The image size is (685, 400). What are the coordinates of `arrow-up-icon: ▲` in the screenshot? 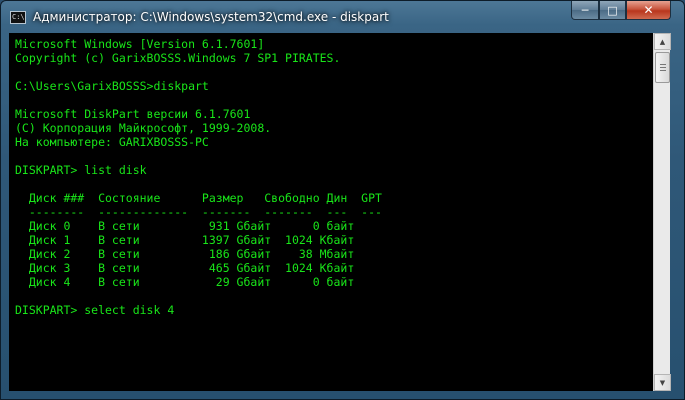 It's located at (662, 41).